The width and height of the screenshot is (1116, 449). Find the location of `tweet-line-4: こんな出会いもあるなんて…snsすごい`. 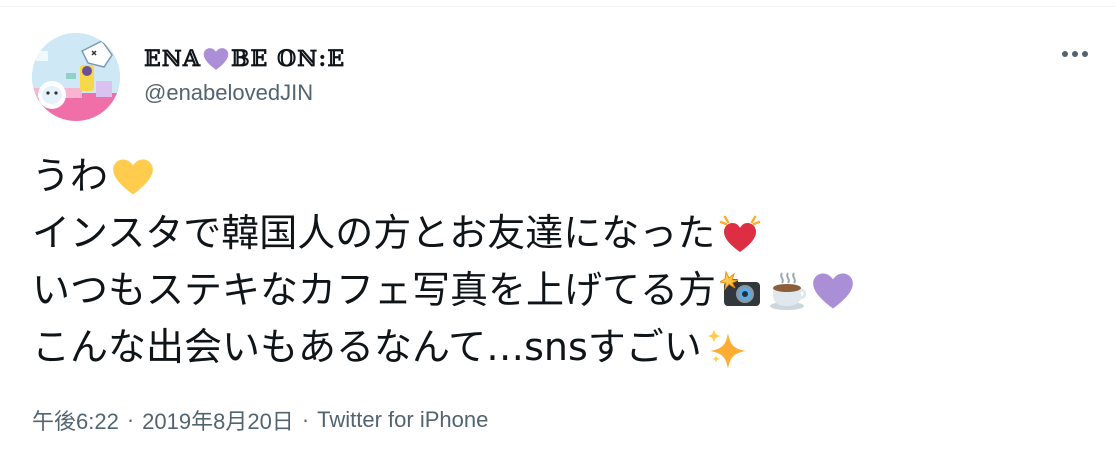

tweet-line-4: こんな出会いもあるなんて…snsすごい is located at coordinates (562, 347).